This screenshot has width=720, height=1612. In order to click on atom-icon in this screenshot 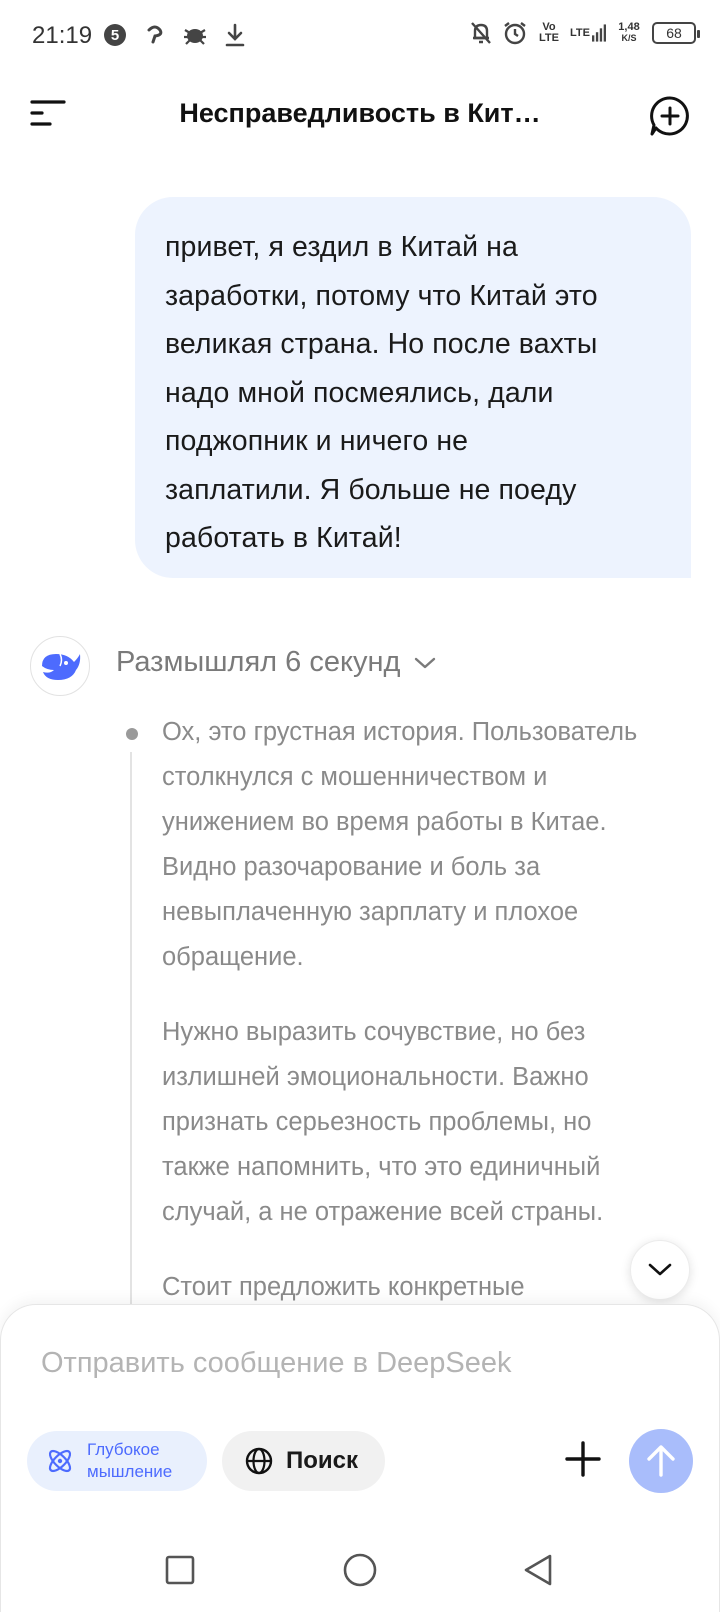, I will do `click(60, 1461)`.